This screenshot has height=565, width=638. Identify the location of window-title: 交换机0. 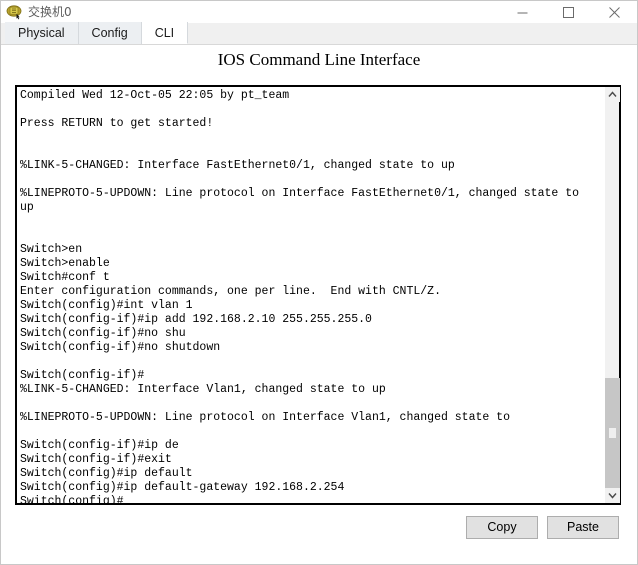
(50, 12).